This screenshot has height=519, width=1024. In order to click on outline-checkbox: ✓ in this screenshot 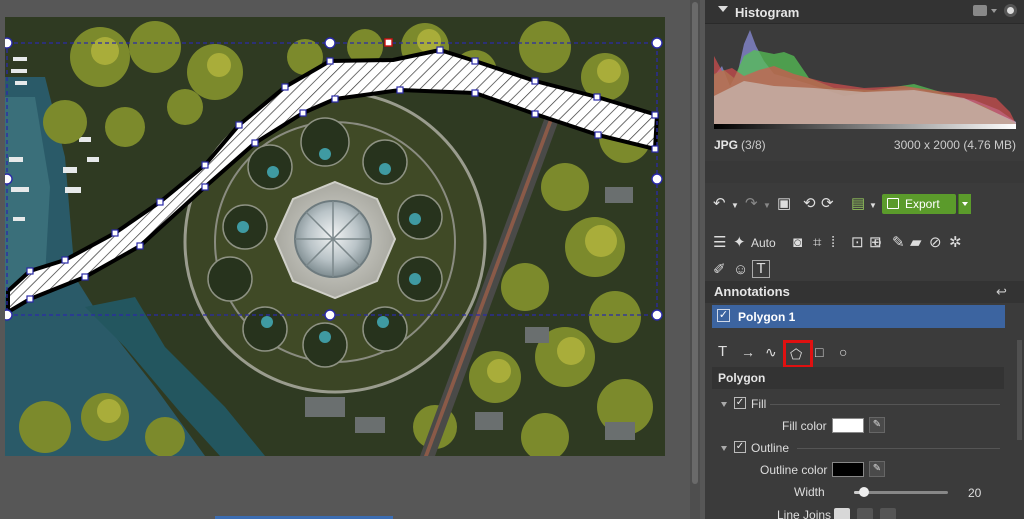, I will do `click(740, 447)`.